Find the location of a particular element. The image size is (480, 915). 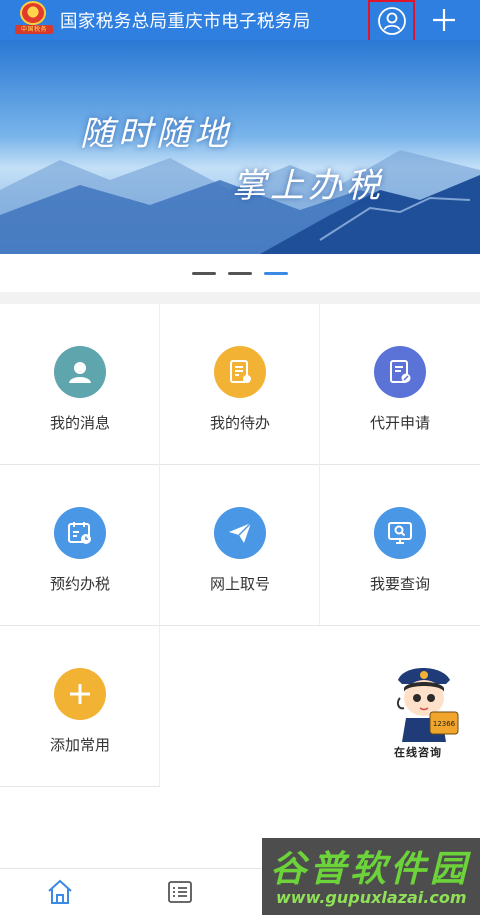

grid-item-my-todo: 我的待办 is located at coordinates (240, 384).